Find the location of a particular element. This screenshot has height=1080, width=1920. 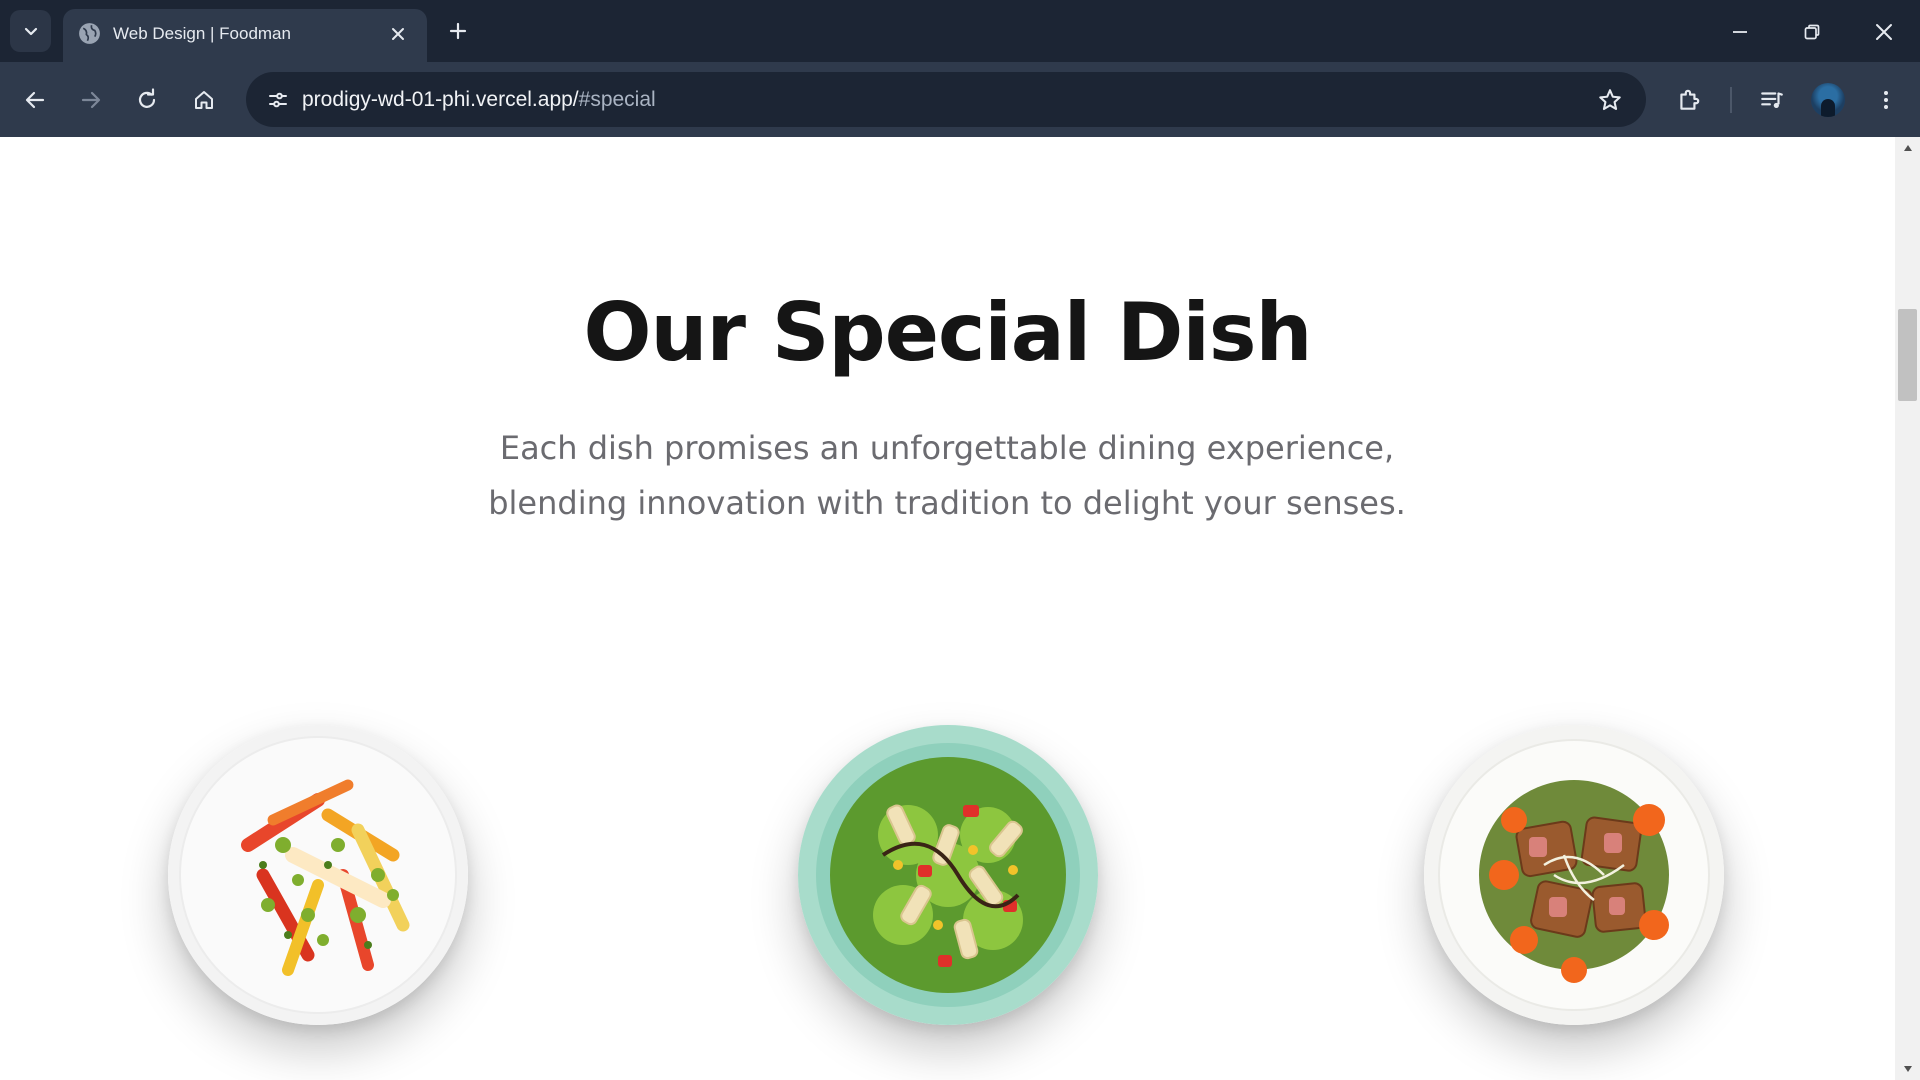

home-button is located at coordinates (204, 100).